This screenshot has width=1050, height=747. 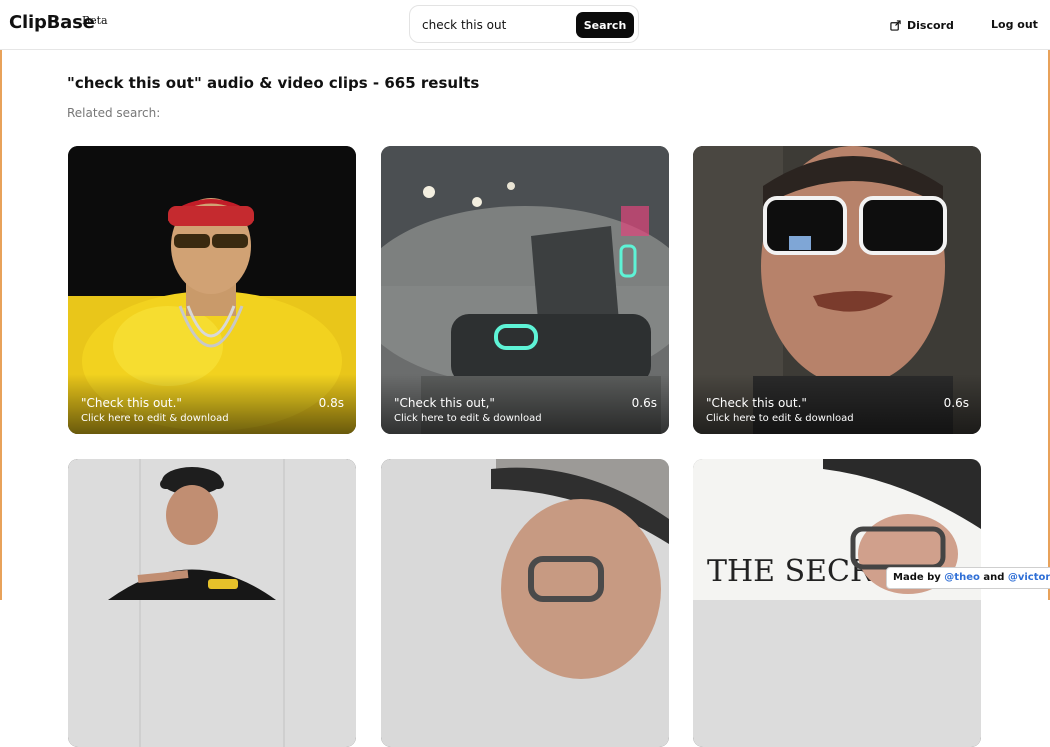 I want to click on beta-badge: Beta, so click(x=95, y=20).